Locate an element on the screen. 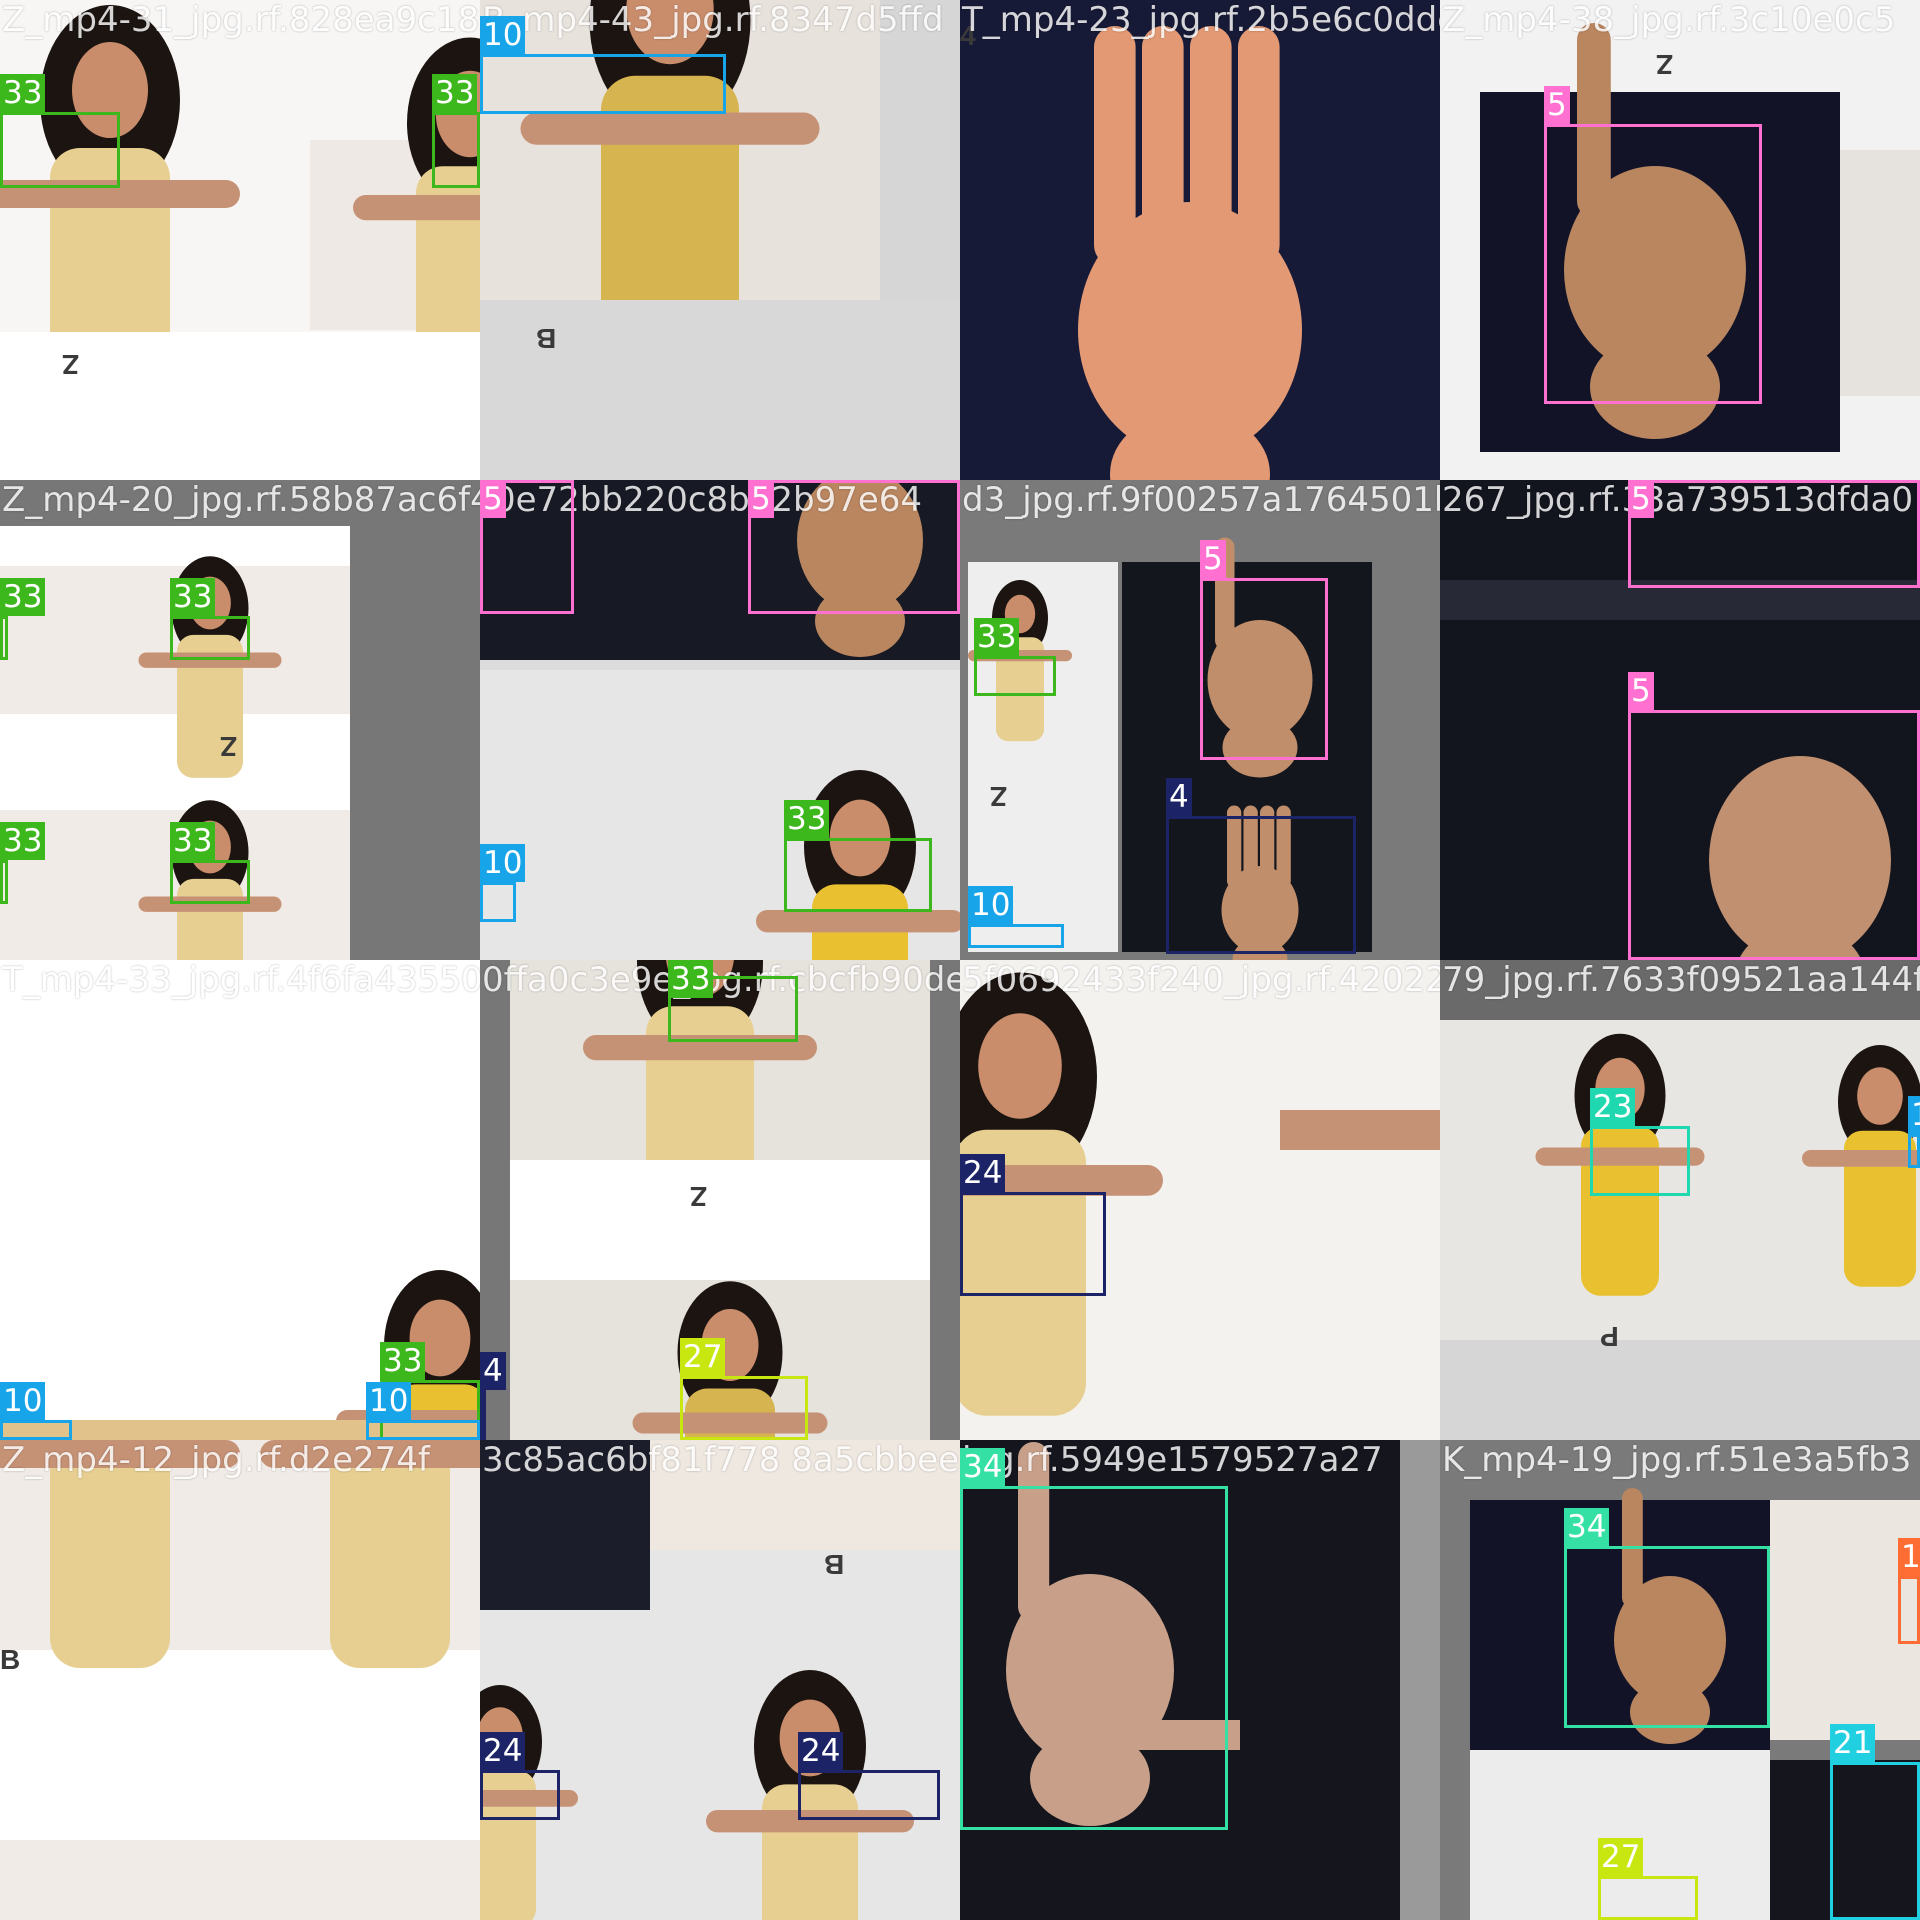 The image size is (1920, 1920). mosaic-tile: Z Z_mp4-38_jpg.rf.3c10e0c5 5 is located at coordinates (1680, 240).